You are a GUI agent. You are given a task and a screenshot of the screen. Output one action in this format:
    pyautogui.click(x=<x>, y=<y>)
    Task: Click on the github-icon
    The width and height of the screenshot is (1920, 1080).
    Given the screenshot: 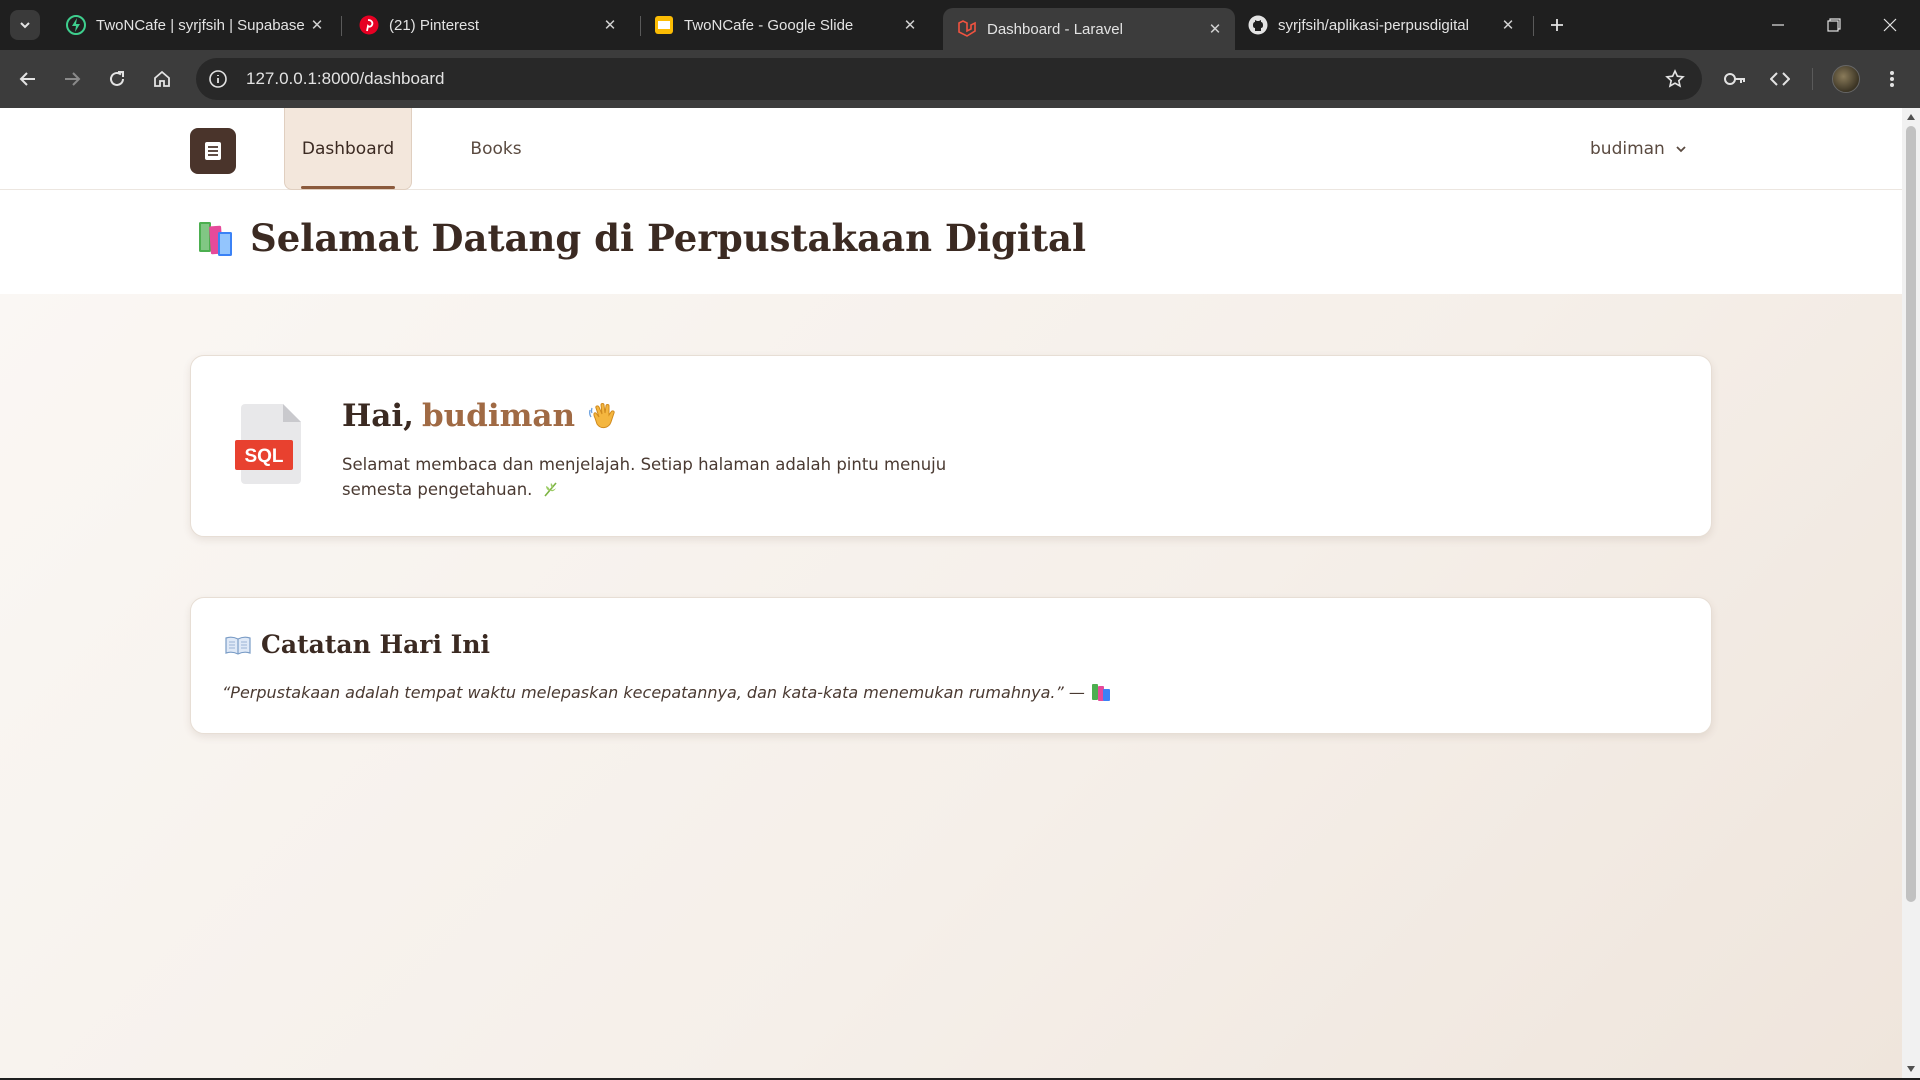 What is the action you would take?
    pyautogui.click(x=1258, y=25)
    